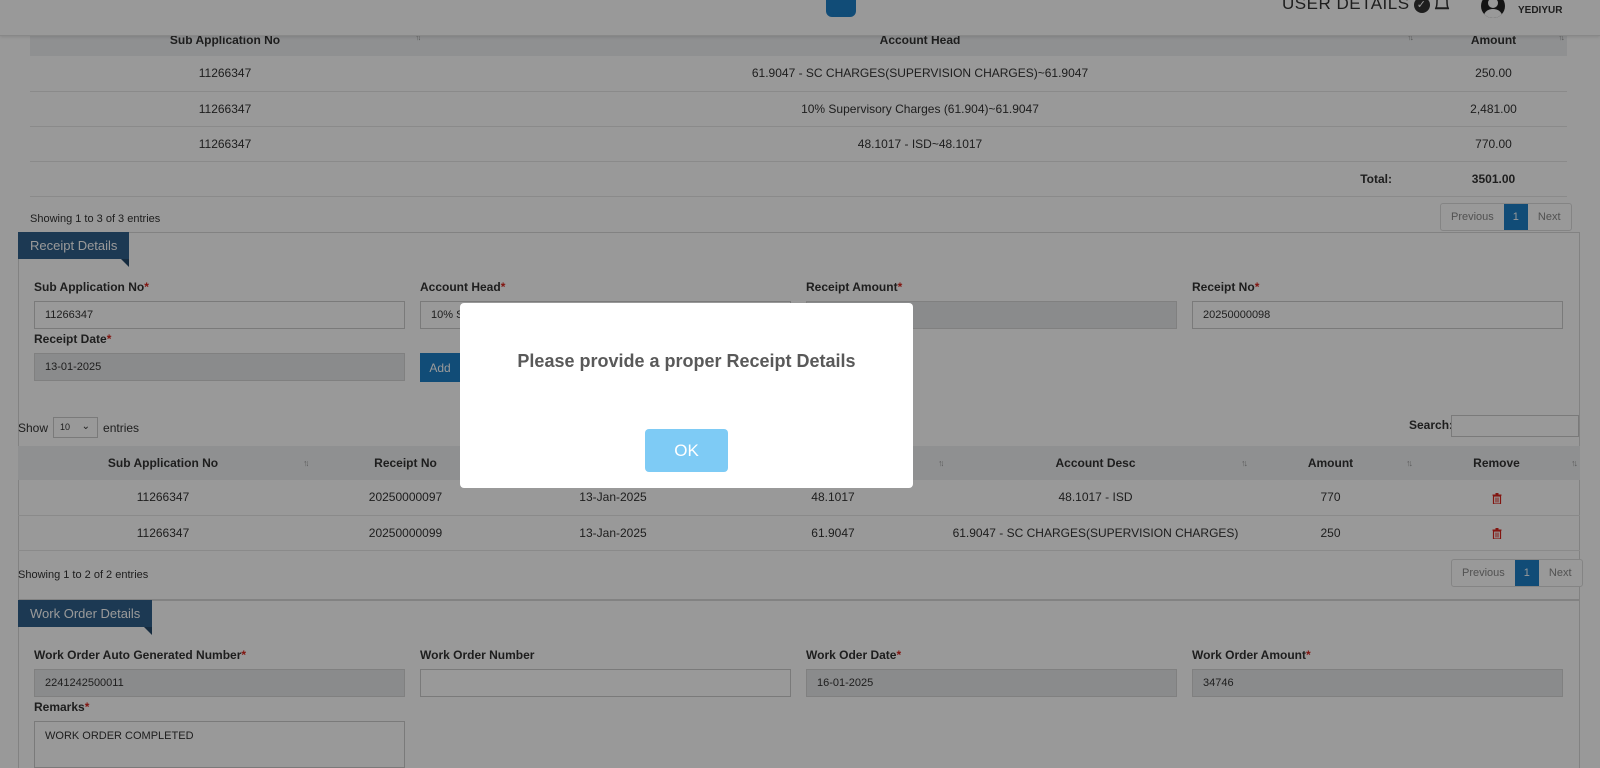 The width and height of the screenshot is (1600, 768). I want to click on alert-message: Please provide a proper Receipt Details, so click(686, 361).